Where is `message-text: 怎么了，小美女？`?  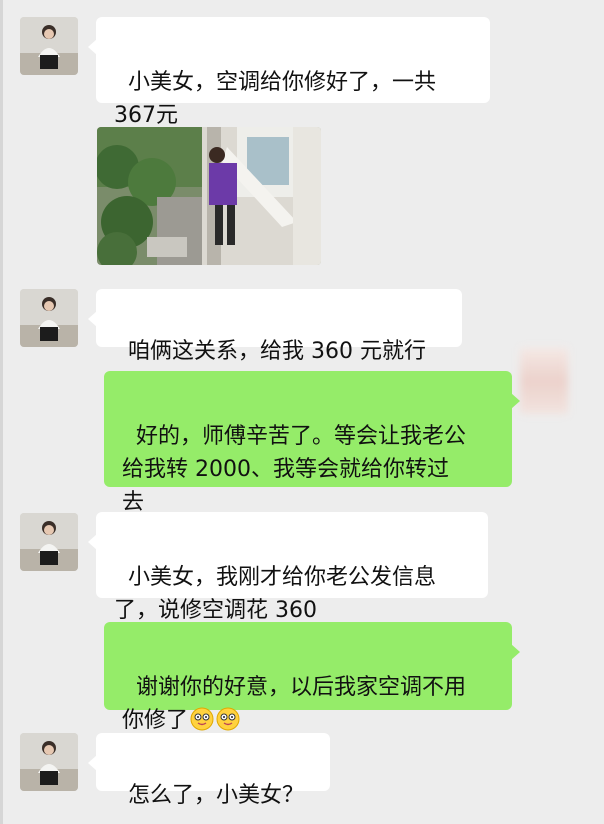
message-text: 怎么了，小美女？ is located at coordinates (216, 795).